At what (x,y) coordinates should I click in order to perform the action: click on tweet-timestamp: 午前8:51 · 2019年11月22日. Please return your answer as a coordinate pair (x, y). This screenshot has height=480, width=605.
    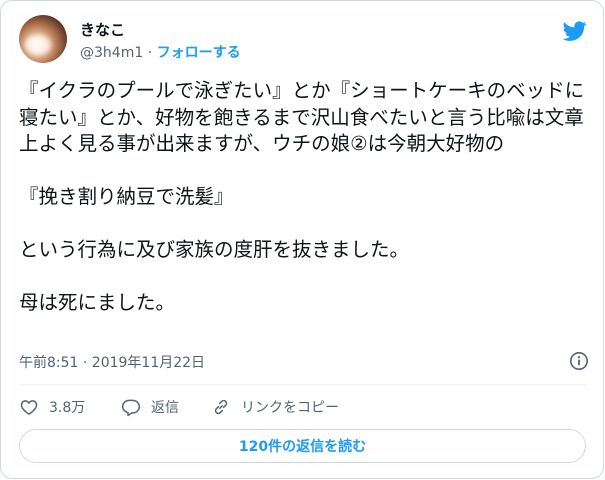
    Looking at the image, I should click on (112, 362).